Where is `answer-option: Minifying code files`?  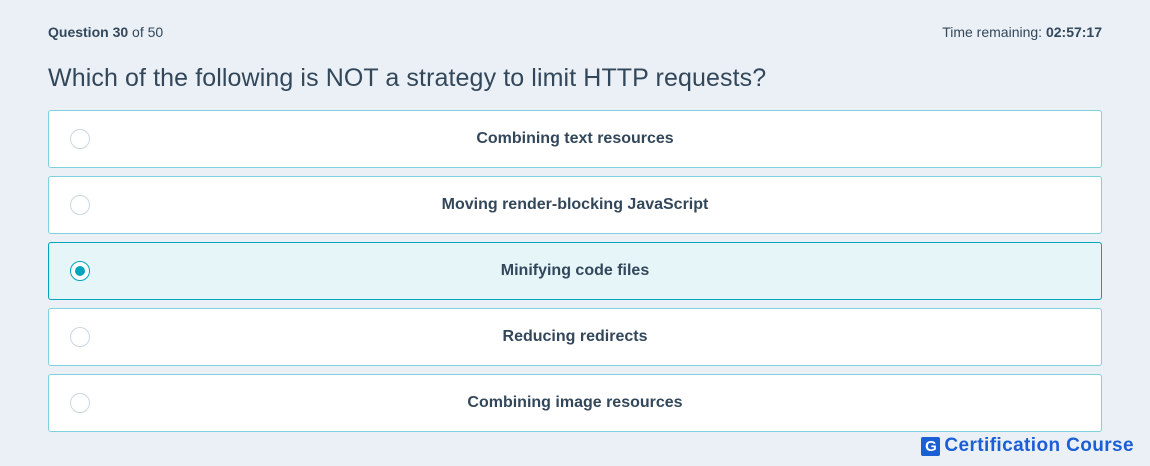 answer-option: Minifying code files is located at coordinates (575, 271).